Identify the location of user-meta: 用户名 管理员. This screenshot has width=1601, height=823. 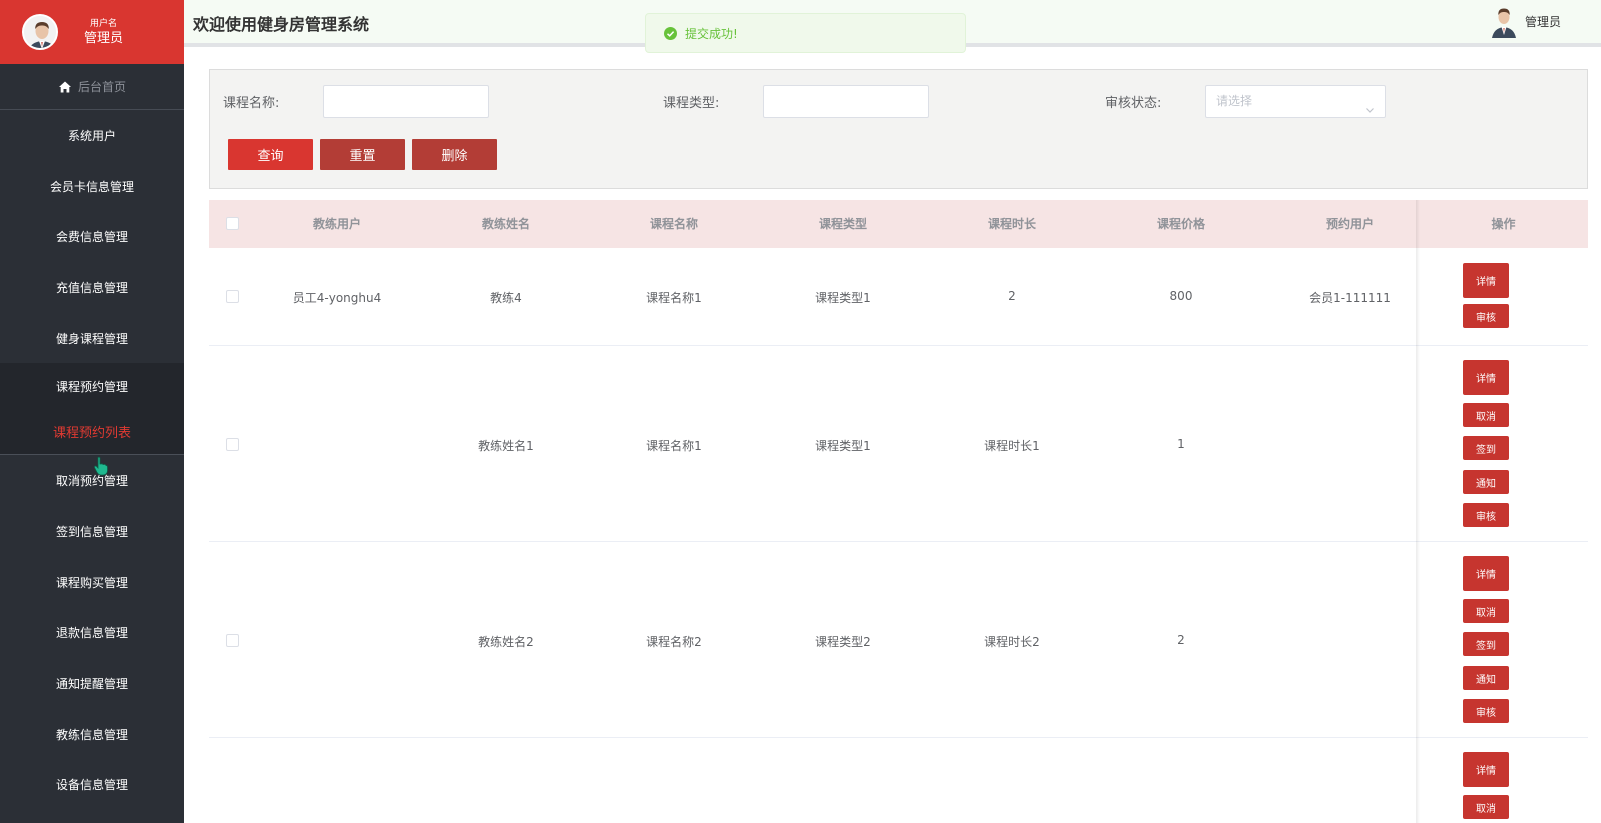
(103, 32).